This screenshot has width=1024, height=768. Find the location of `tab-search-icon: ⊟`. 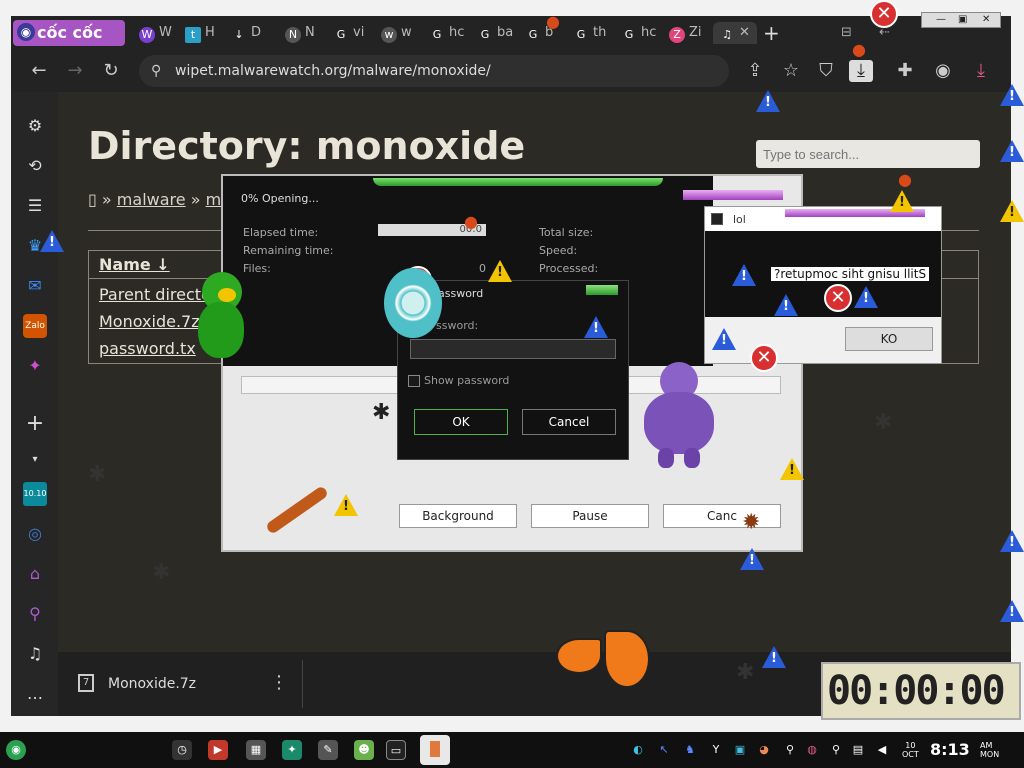

tab-search-icon: ⊟ is located at coordinates (846, 33).